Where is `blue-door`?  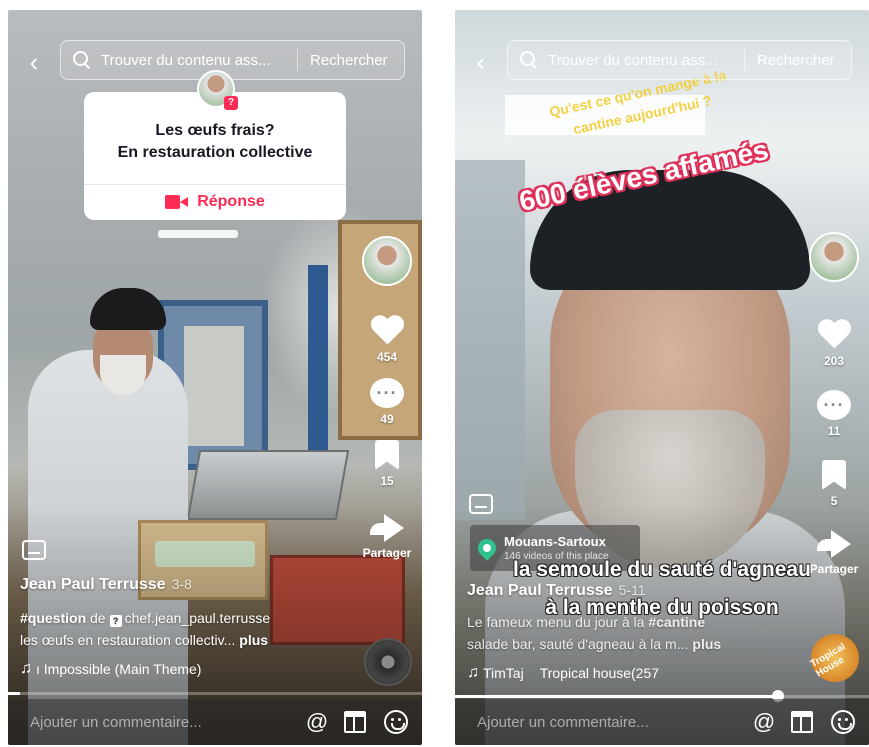
blue-door is located at coordinates (318, 370).